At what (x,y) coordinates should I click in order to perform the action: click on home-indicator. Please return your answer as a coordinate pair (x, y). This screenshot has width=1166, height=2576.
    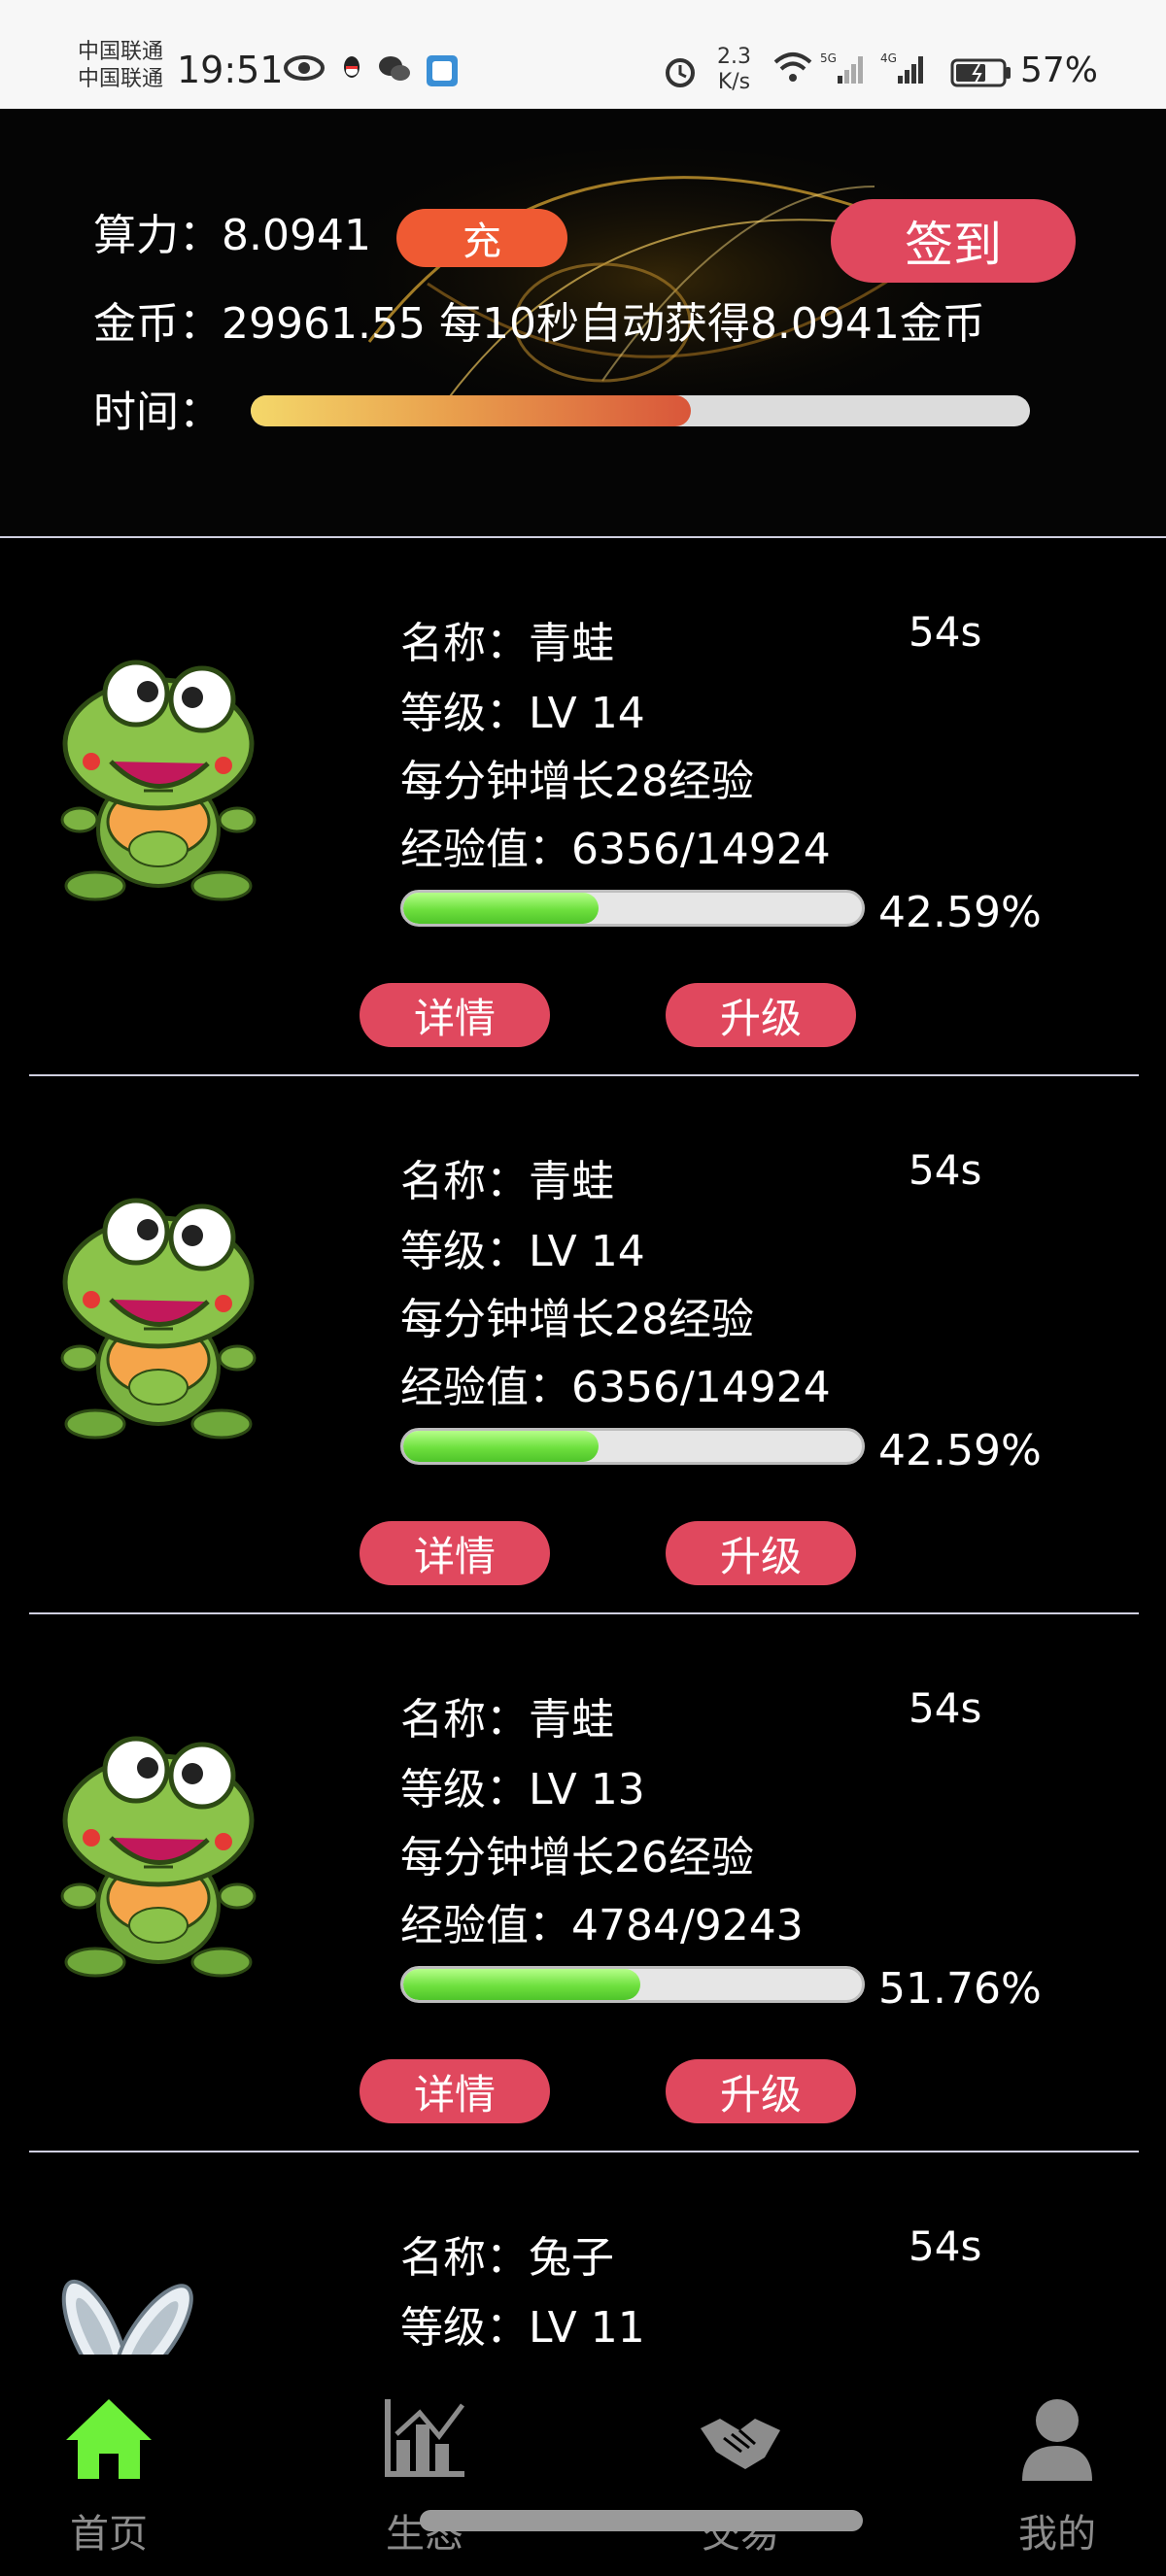
    Looking at the image, I should click on (641, 2520).